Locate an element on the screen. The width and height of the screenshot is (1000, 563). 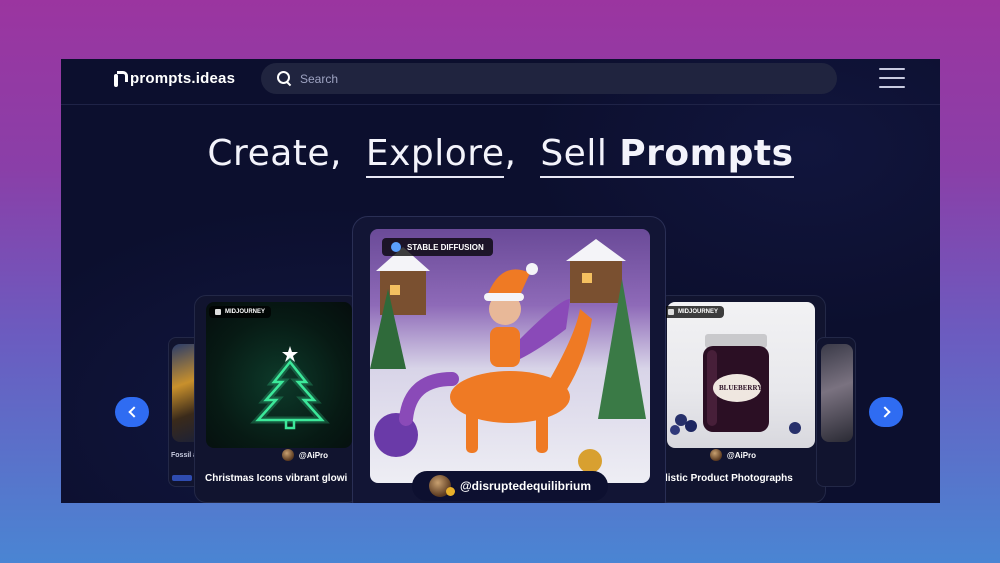
hero-word-sell: Sell is located at coordinates (574, 153).